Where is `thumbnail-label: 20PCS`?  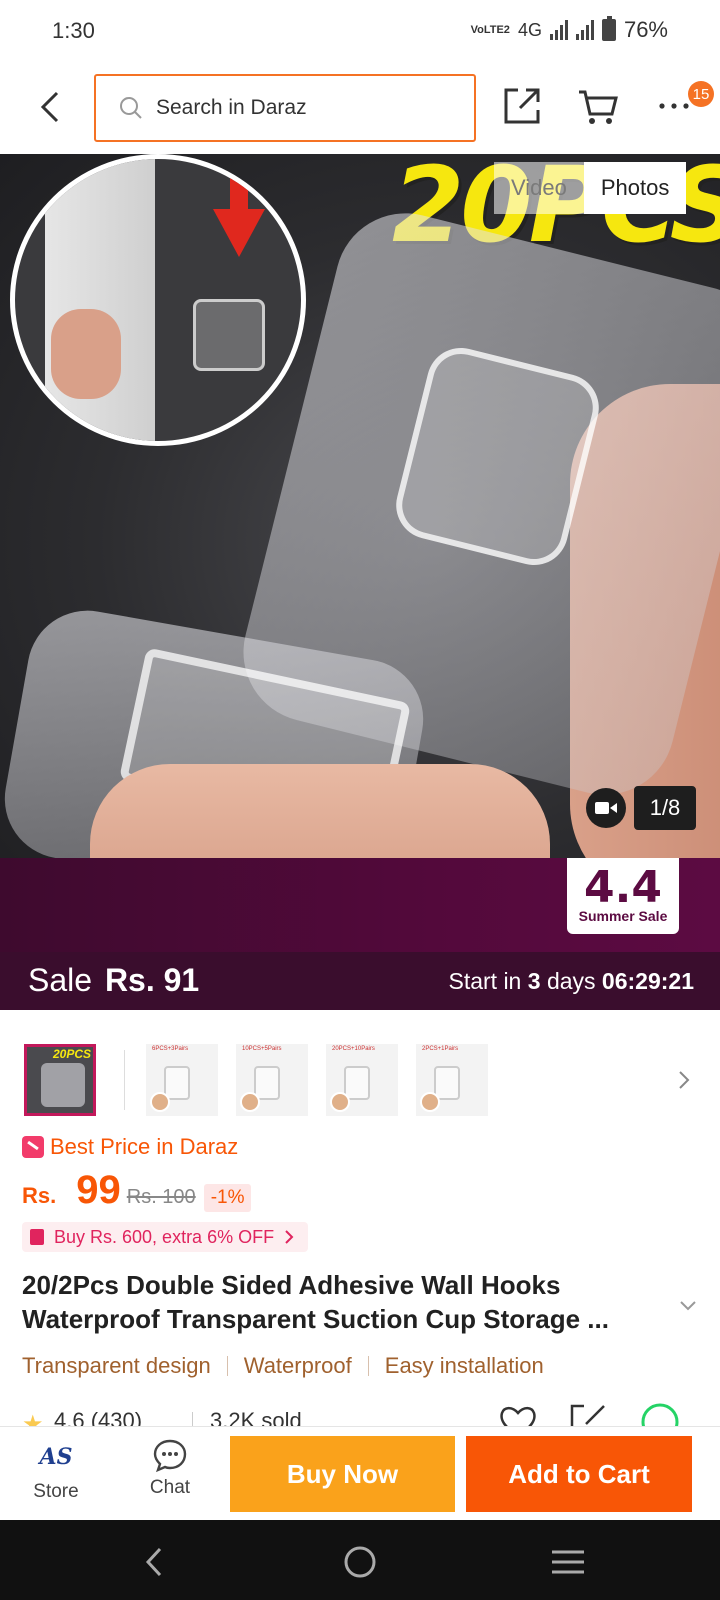
thumbnail-label: 20PCS is located at coordinates (71, 1054).